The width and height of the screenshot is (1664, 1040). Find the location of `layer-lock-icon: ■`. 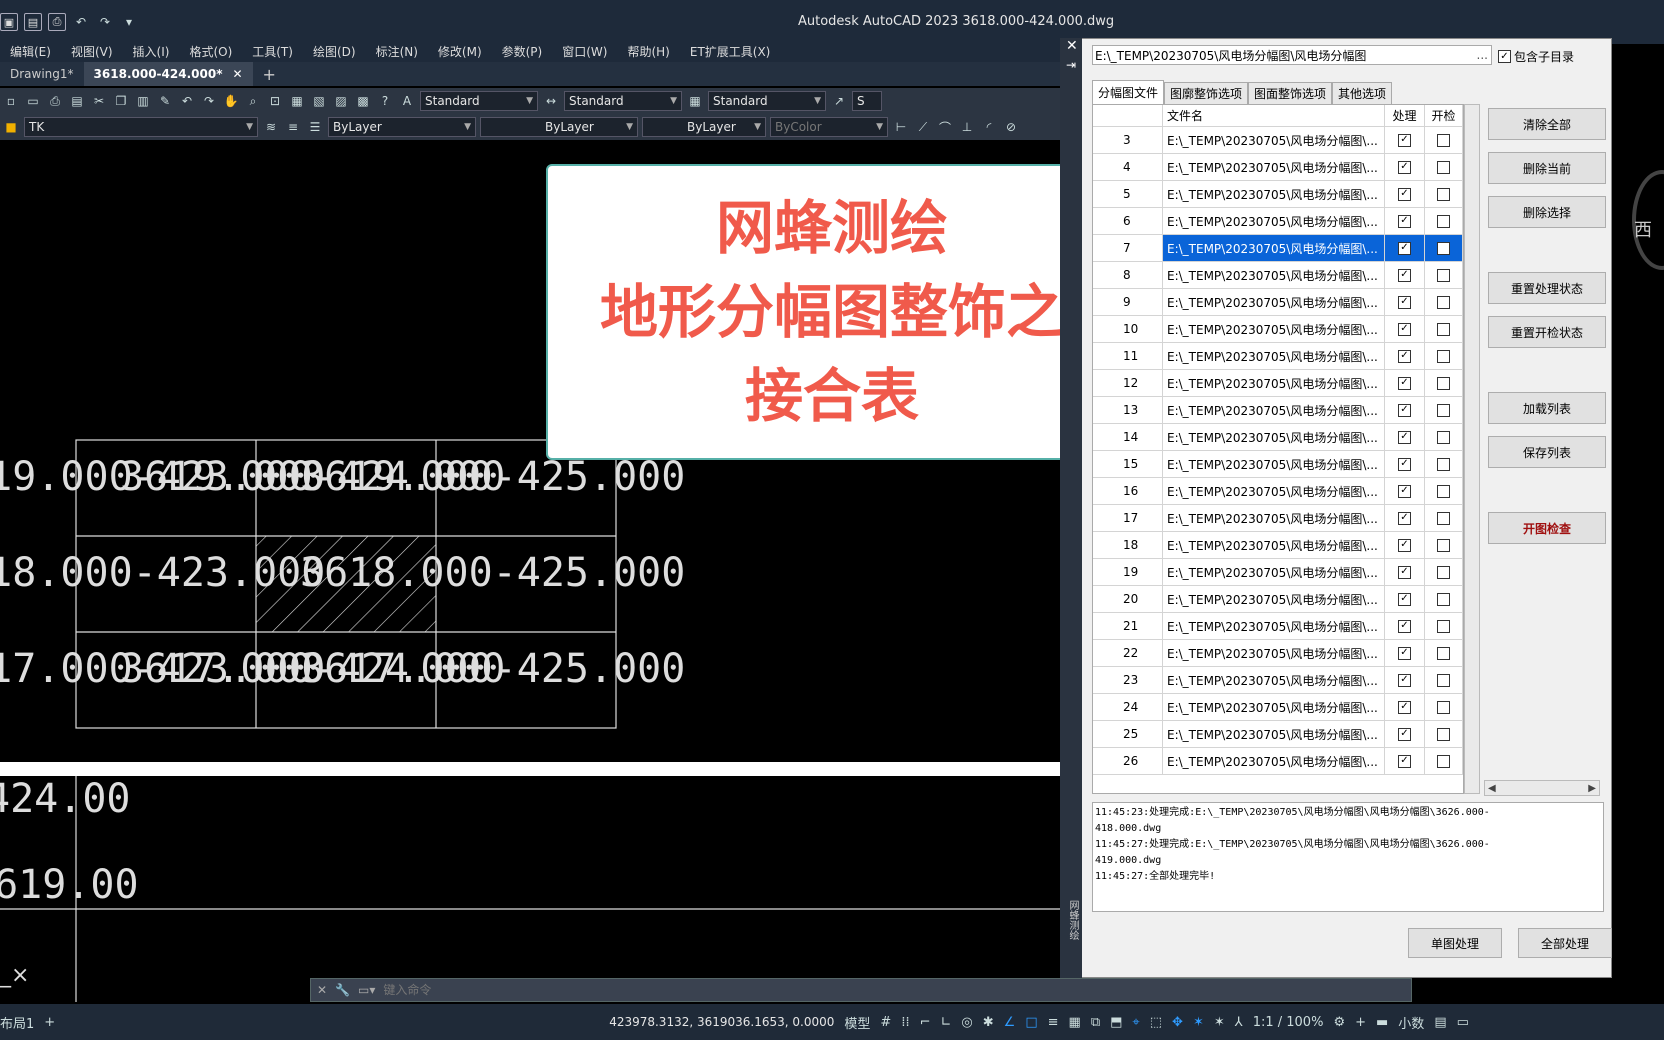

layer-lock-icon: ■ is located at coordinates (11, 127).